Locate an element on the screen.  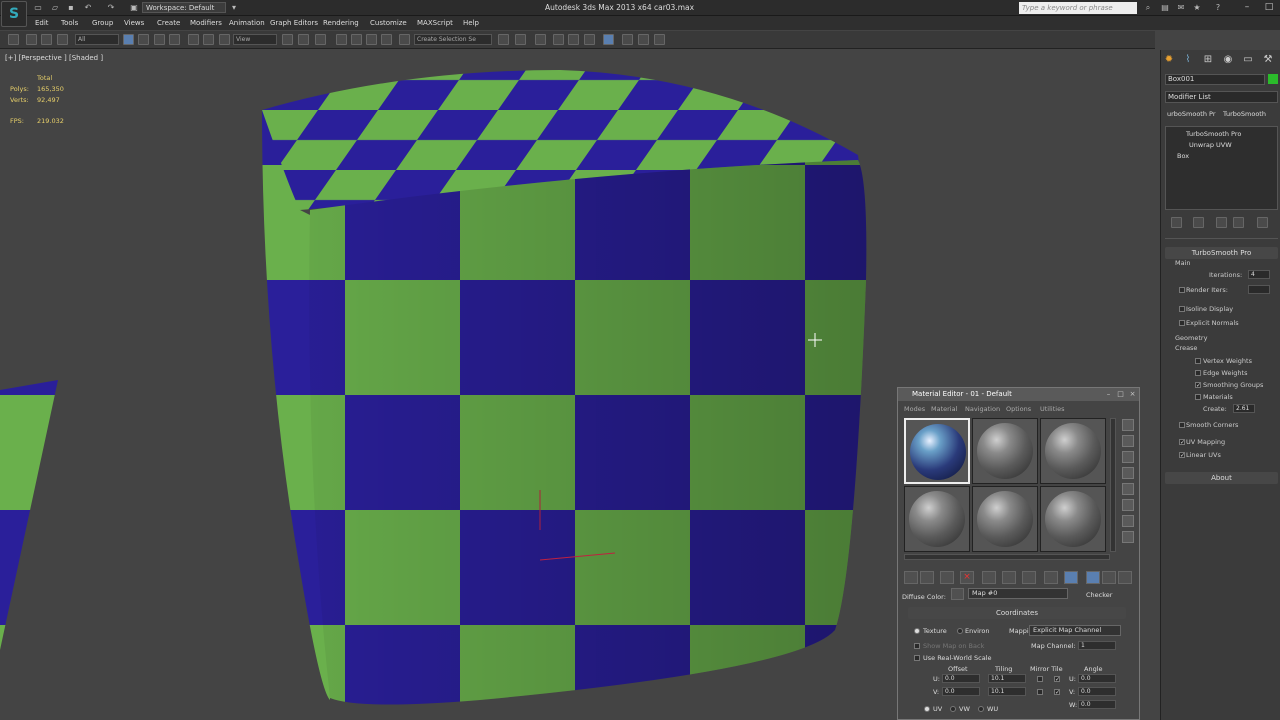
select-by-name-icon is located at coordinates (143, 39).